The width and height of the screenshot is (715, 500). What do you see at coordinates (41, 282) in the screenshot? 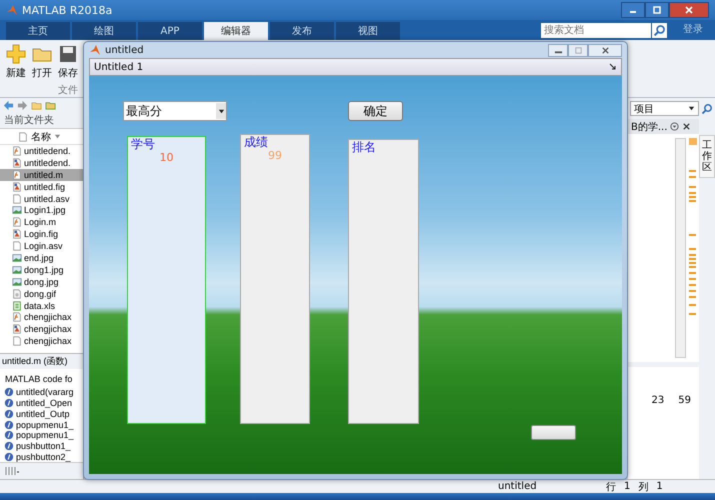
I see `file-item: dong.jpg` at bounding box center [41, 282].